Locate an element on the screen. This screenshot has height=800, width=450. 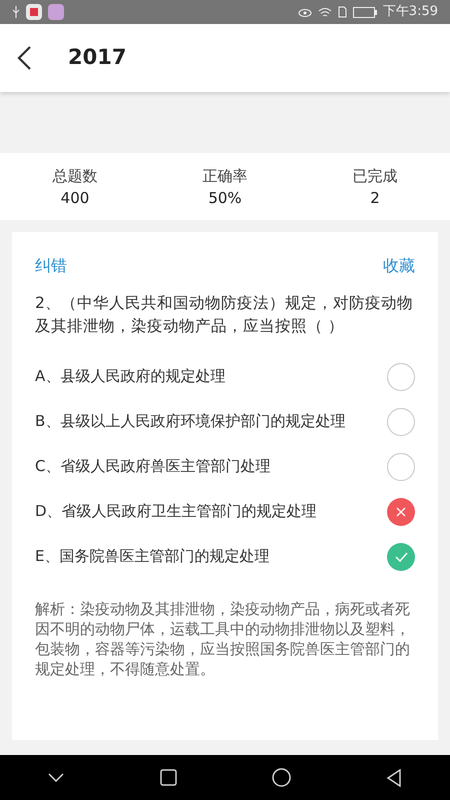
circle-icon is located at coordinates (281, 777).